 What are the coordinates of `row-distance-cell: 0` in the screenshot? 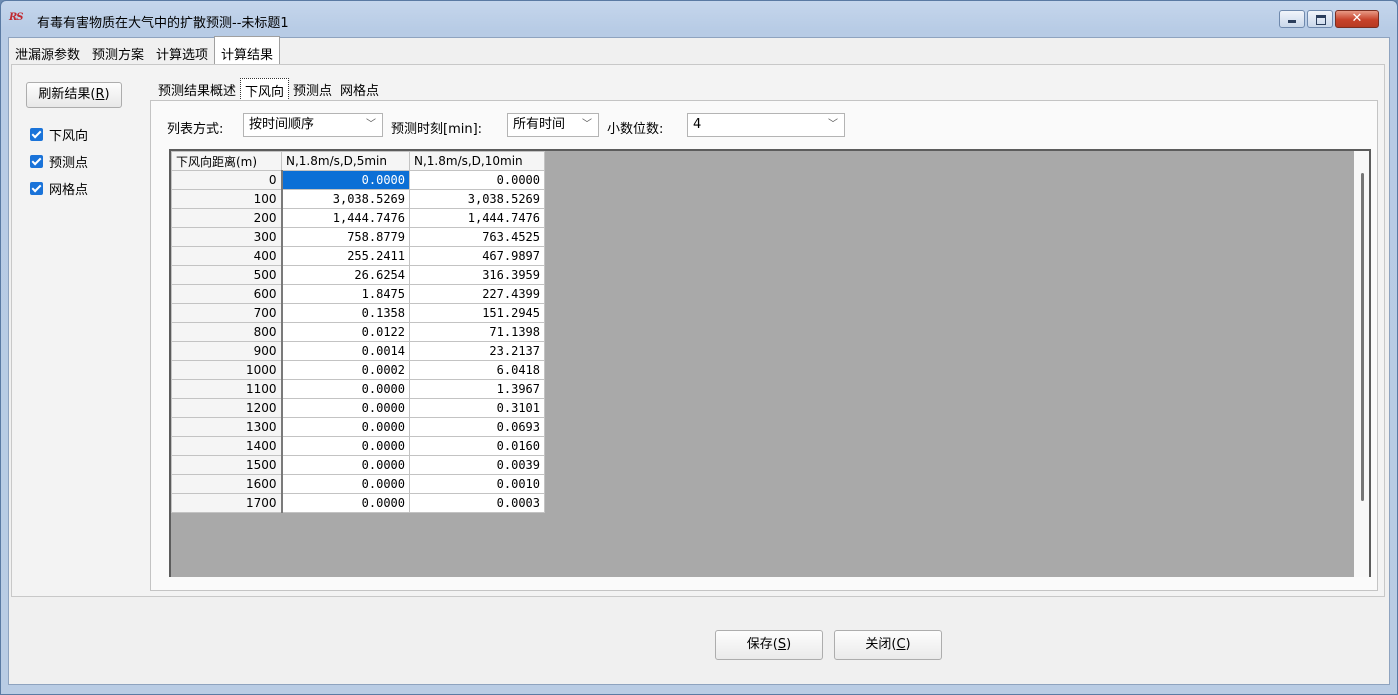 It's located at (227, 180).